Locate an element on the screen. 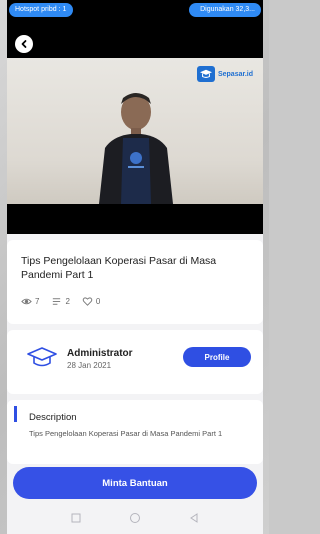 This screenshot has height=534, width=320. ask-help-button: Minta Bantuan is located at coordinates (135, 483).